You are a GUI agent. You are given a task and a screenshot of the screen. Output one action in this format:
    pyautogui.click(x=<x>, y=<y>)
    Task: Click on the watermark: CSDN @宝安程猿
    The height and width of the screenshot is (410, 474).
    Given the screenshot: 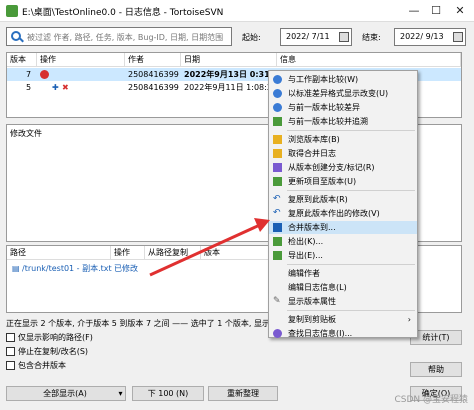 What is the action you would take?
    pyautogui.click(x=431, y=400)
    